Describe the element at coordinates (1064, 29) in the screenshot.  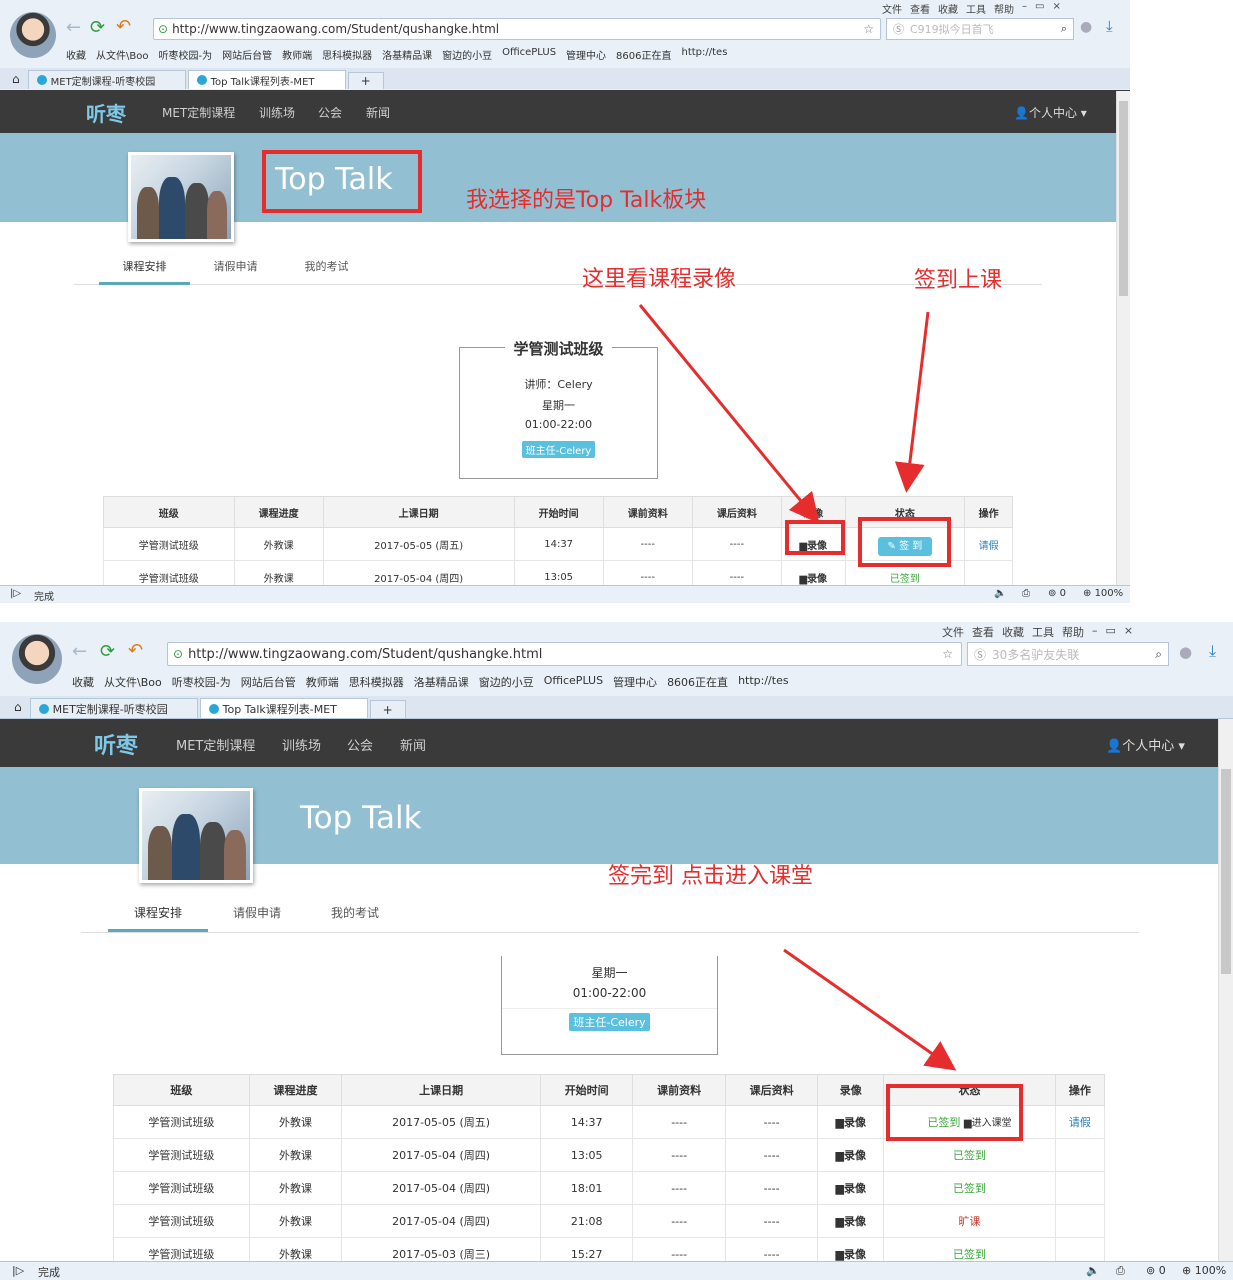
I see `search-icon: ⌕` at that location.